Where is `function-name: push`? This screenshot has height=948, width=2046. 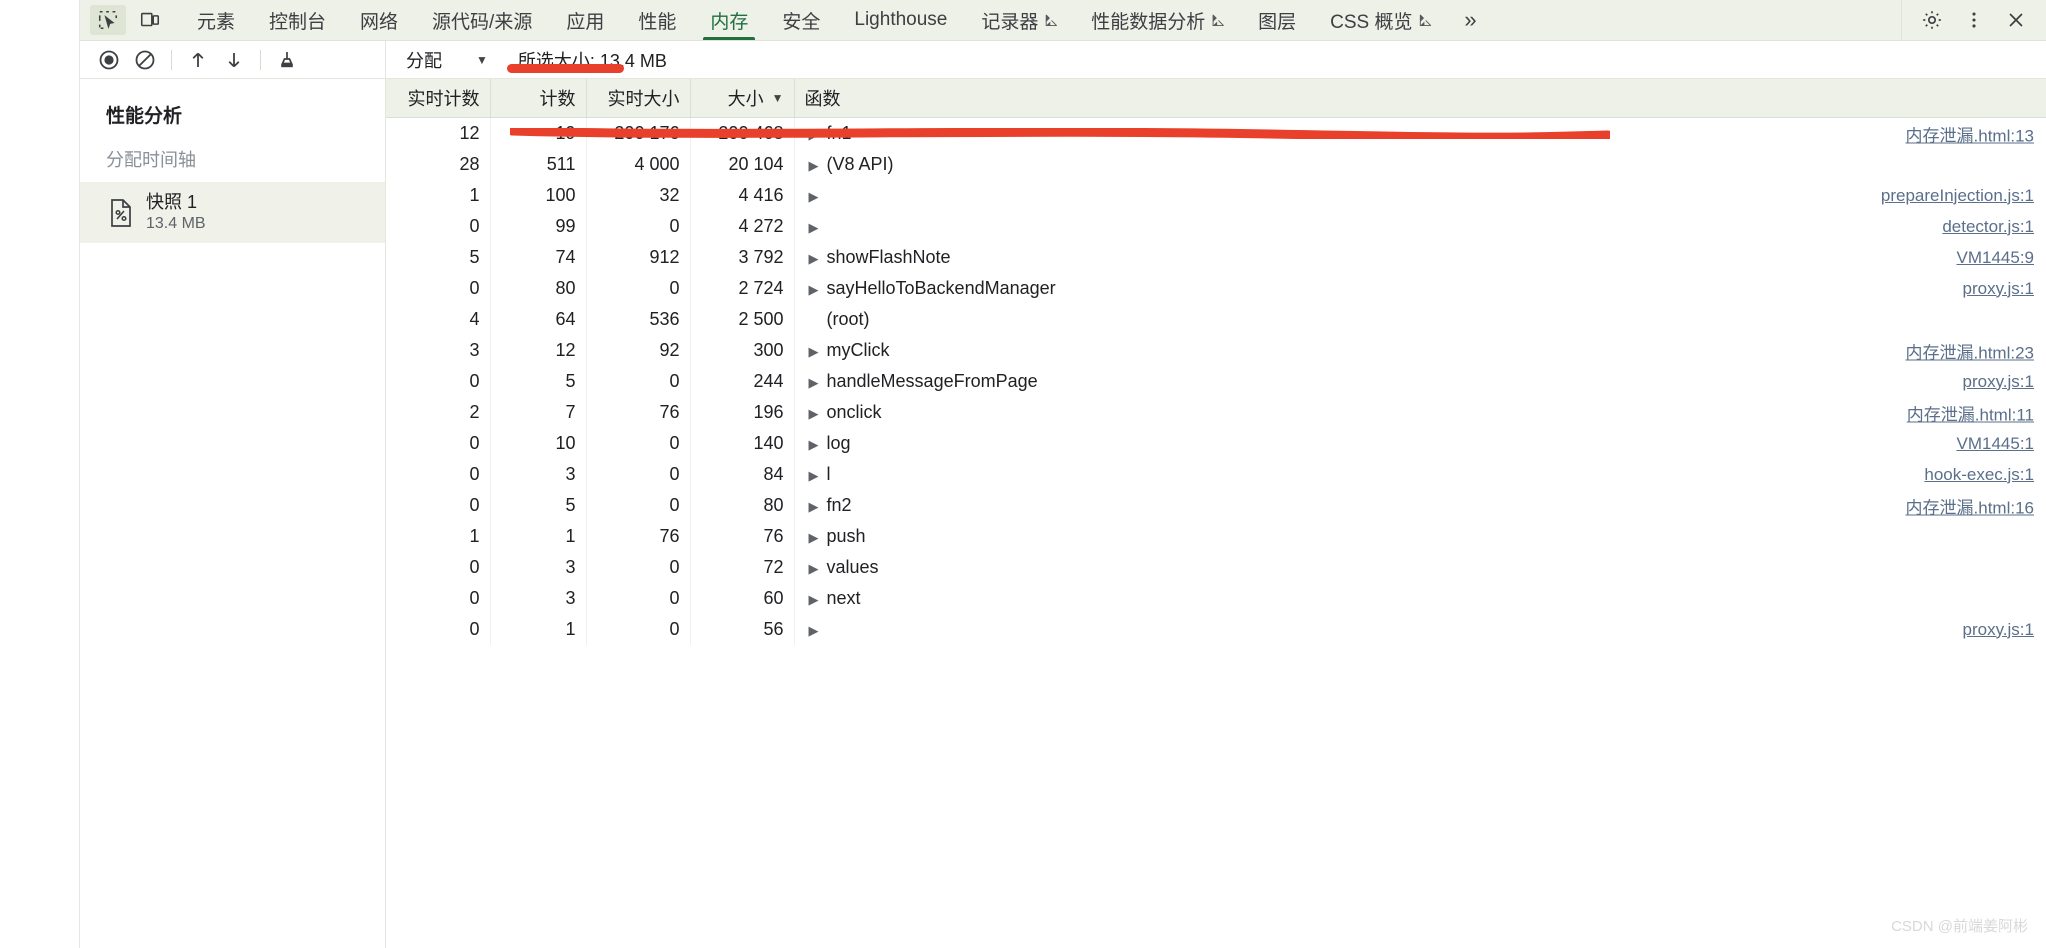
function-name: push is located at coordinates (846, 536).